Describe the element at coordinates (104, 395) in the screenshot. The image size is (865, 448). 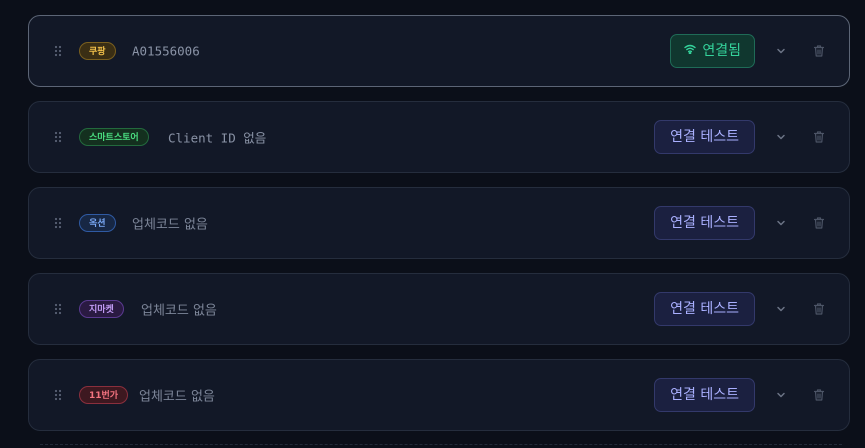
I see `marketplace-badge: 11번가` at that location.